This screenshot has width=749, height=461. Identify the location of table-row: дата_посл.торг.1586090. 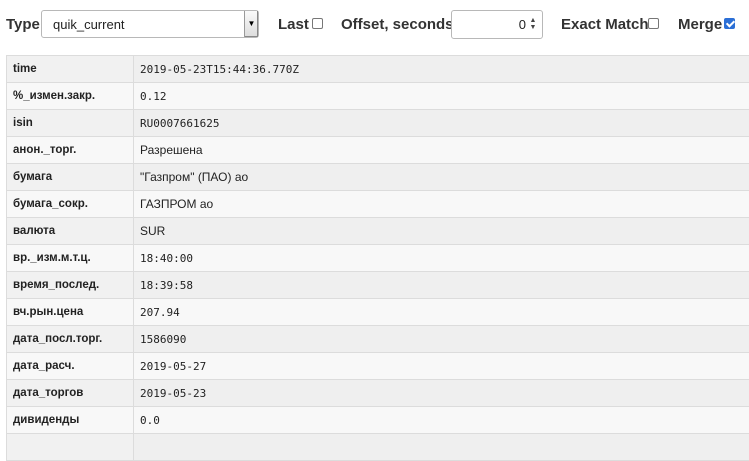
(378, 339).